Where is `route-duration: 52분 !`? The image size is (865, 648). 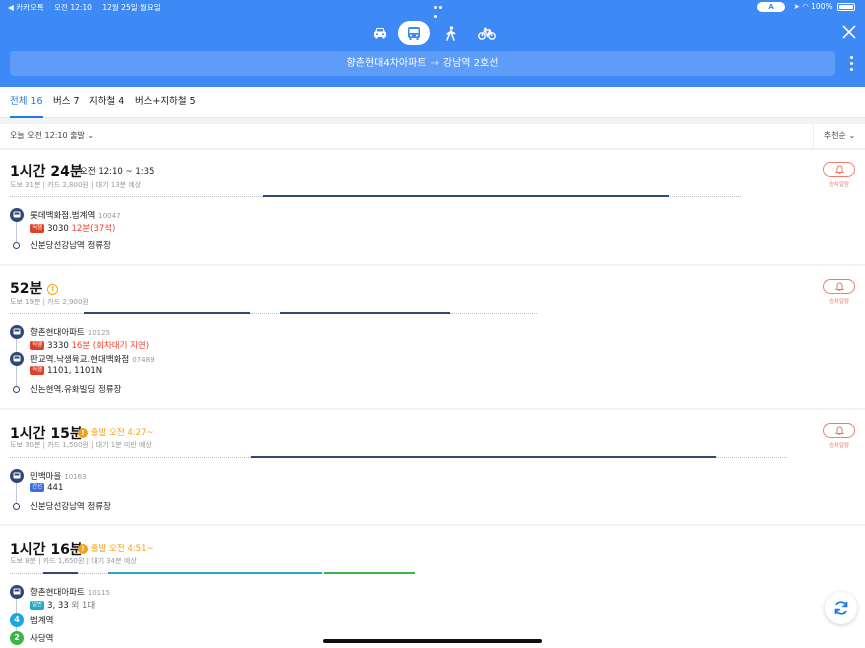 route-duration: 52분 ! is located at coordinates (34, 288).